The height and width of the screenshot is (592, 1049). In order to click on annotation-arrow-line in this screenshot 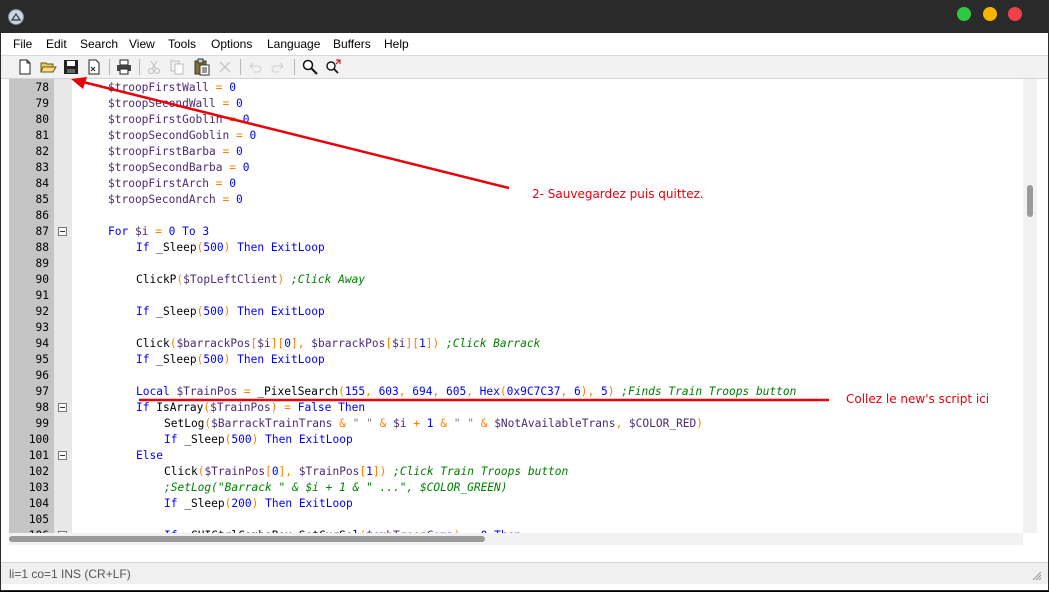, I will do `click(294, 134)`.